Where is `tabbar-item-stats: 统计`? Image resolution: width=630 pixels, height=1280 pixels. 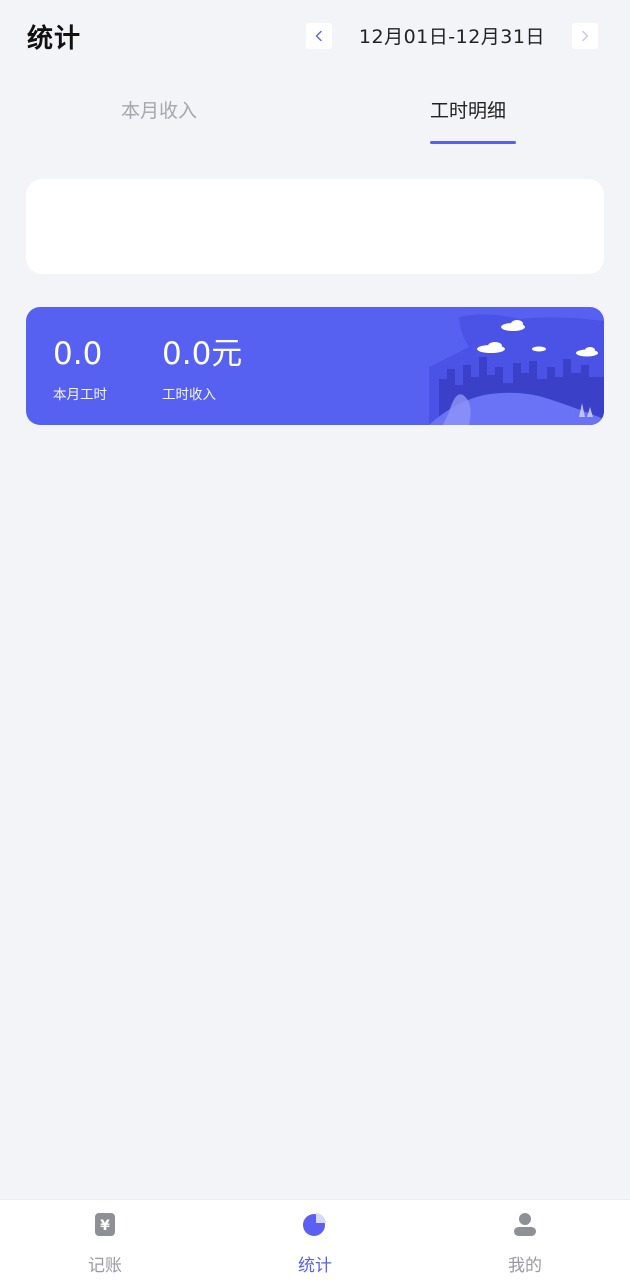
tabbar-item-stats: 统计 is located at coordinates (315, 1243).